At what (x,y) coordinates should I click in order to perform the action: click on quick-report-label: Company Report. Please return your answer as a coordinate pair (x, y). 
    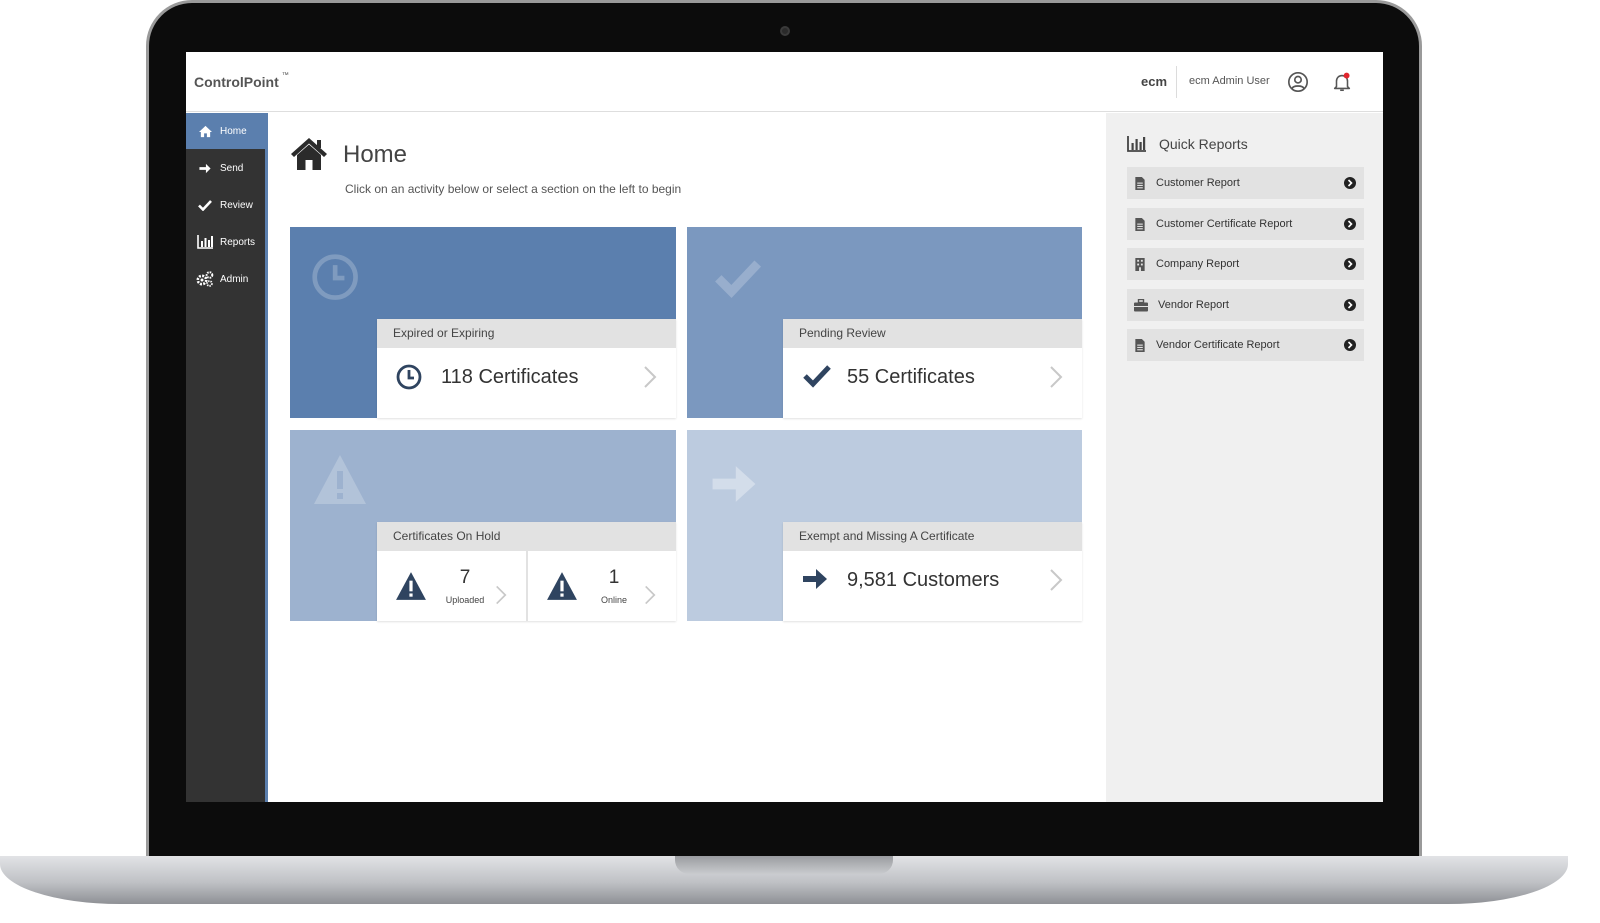
    Looking at the image, I should click on (1198, 264).